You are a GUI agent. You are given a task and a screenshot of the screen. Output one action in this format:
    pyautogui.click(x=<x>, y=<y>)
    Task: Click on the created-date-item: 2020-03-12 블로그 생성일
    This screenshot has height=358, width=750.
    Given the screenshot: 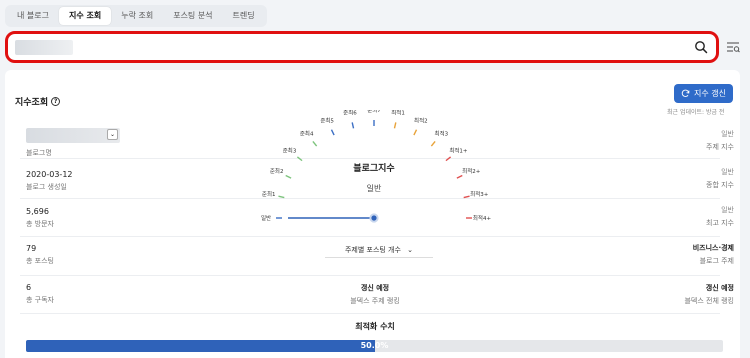 What is the action you would take?
    pyautogui.click(x=49, y=181)
    